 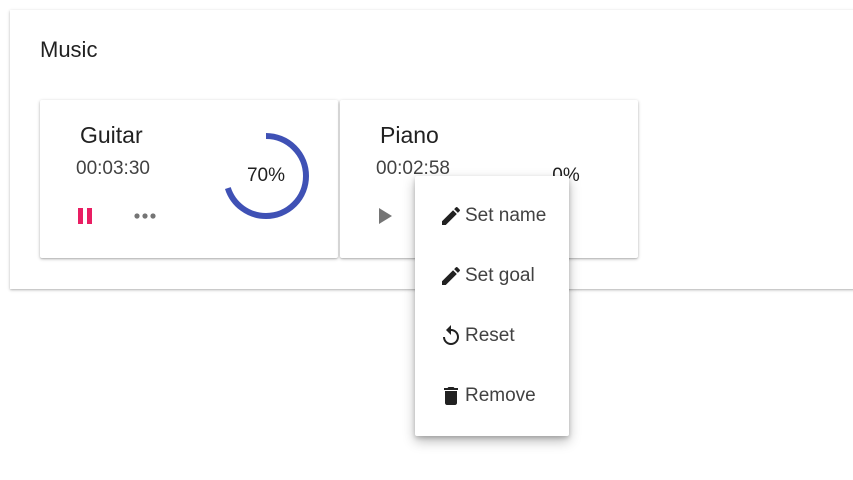 I want to click on play-button, so click(x=385, y=216).